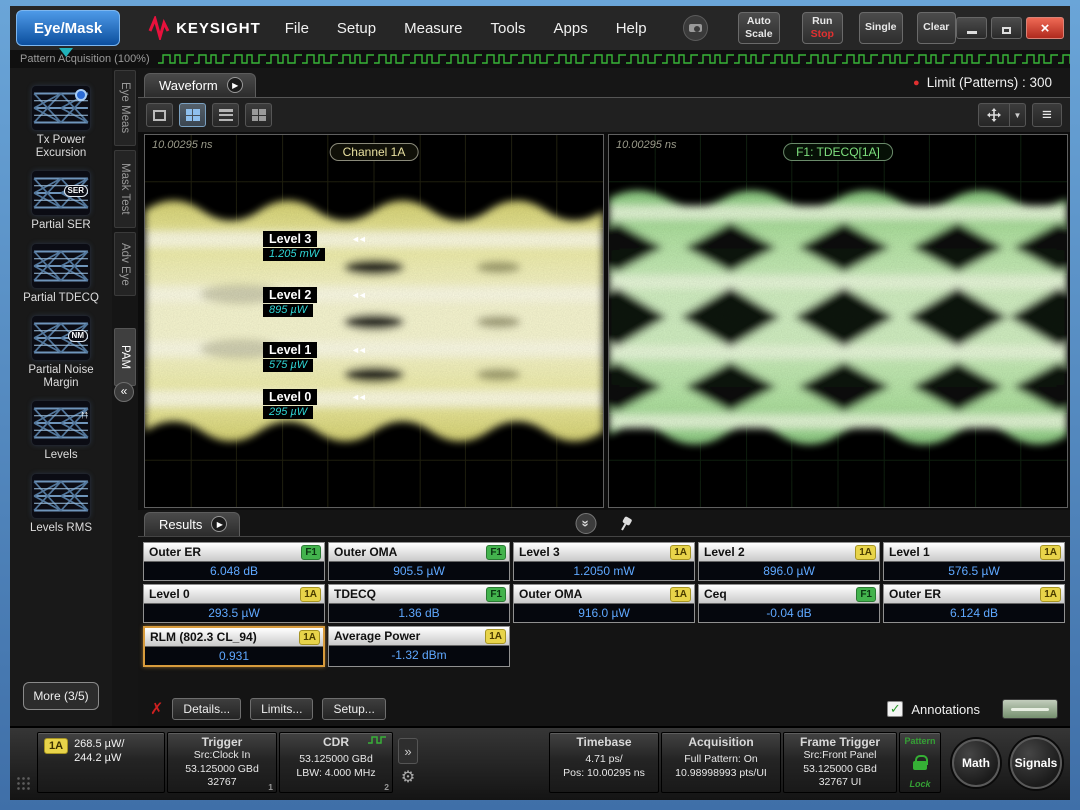 This screenshot has width=1080, height=810. I want to click on collapse-sidebar-button: «, so click(124, 392).